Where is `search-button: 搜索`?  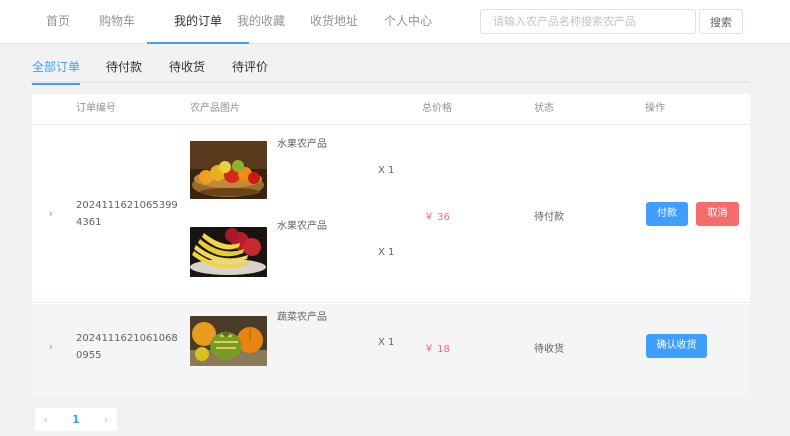
search-button: 搜索 is located at coordinates (721, 21).